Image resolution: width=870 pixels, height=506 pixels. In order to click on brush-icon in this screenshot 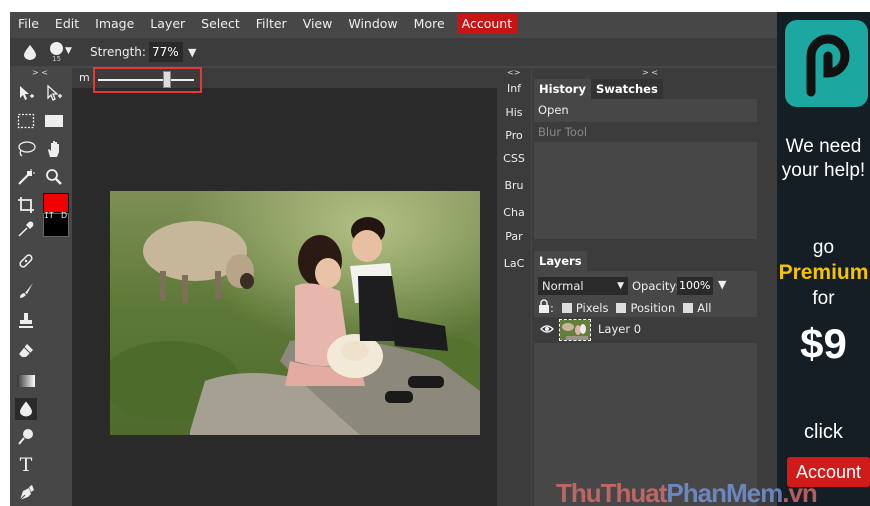, I will do `click(26, 291)`.